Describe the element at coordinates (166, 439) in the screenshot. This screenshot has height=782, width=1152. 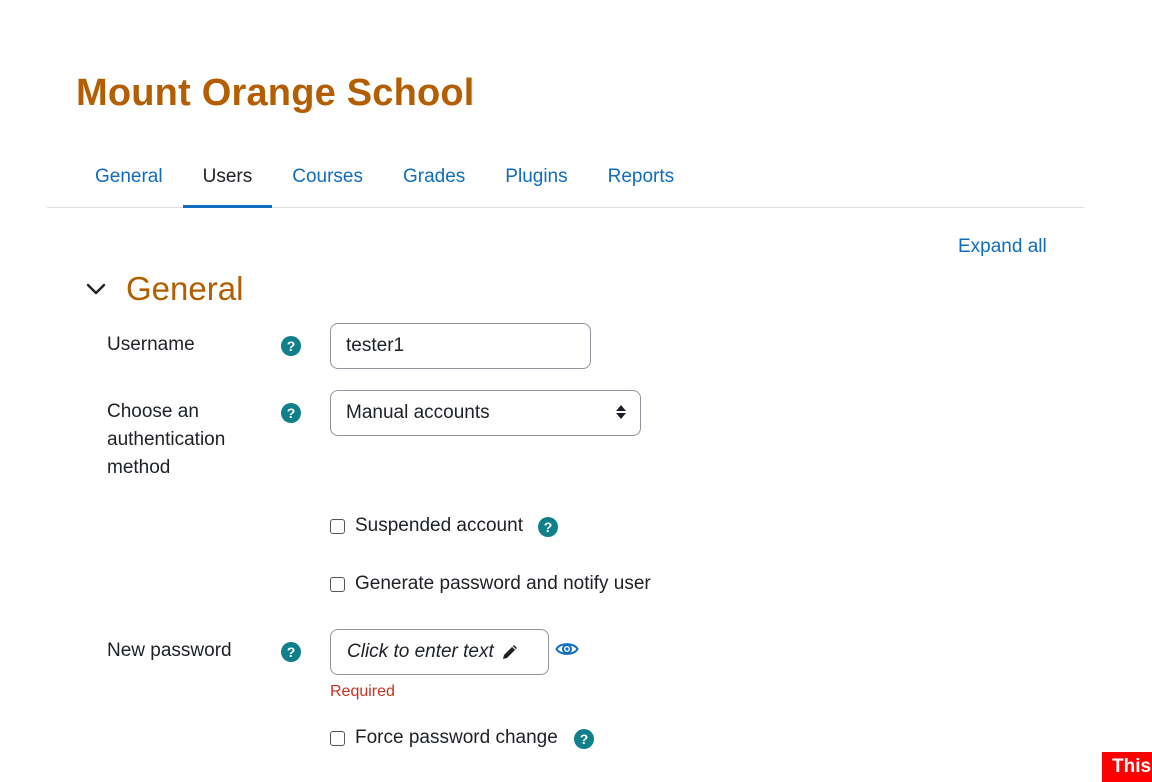
I see `auth-method-label: Choose an authentication method` at that location.